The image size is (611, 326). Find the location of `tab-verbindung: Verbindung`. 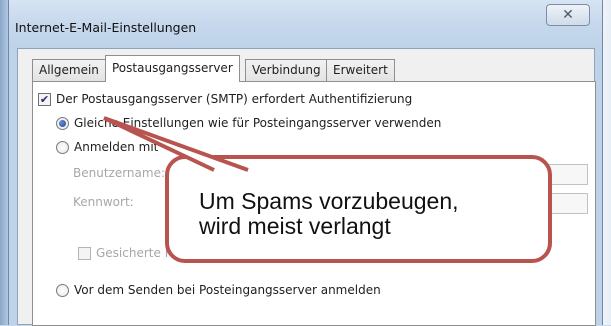

tab-verbindung: Verbindung is located at coordinates (286, 70).